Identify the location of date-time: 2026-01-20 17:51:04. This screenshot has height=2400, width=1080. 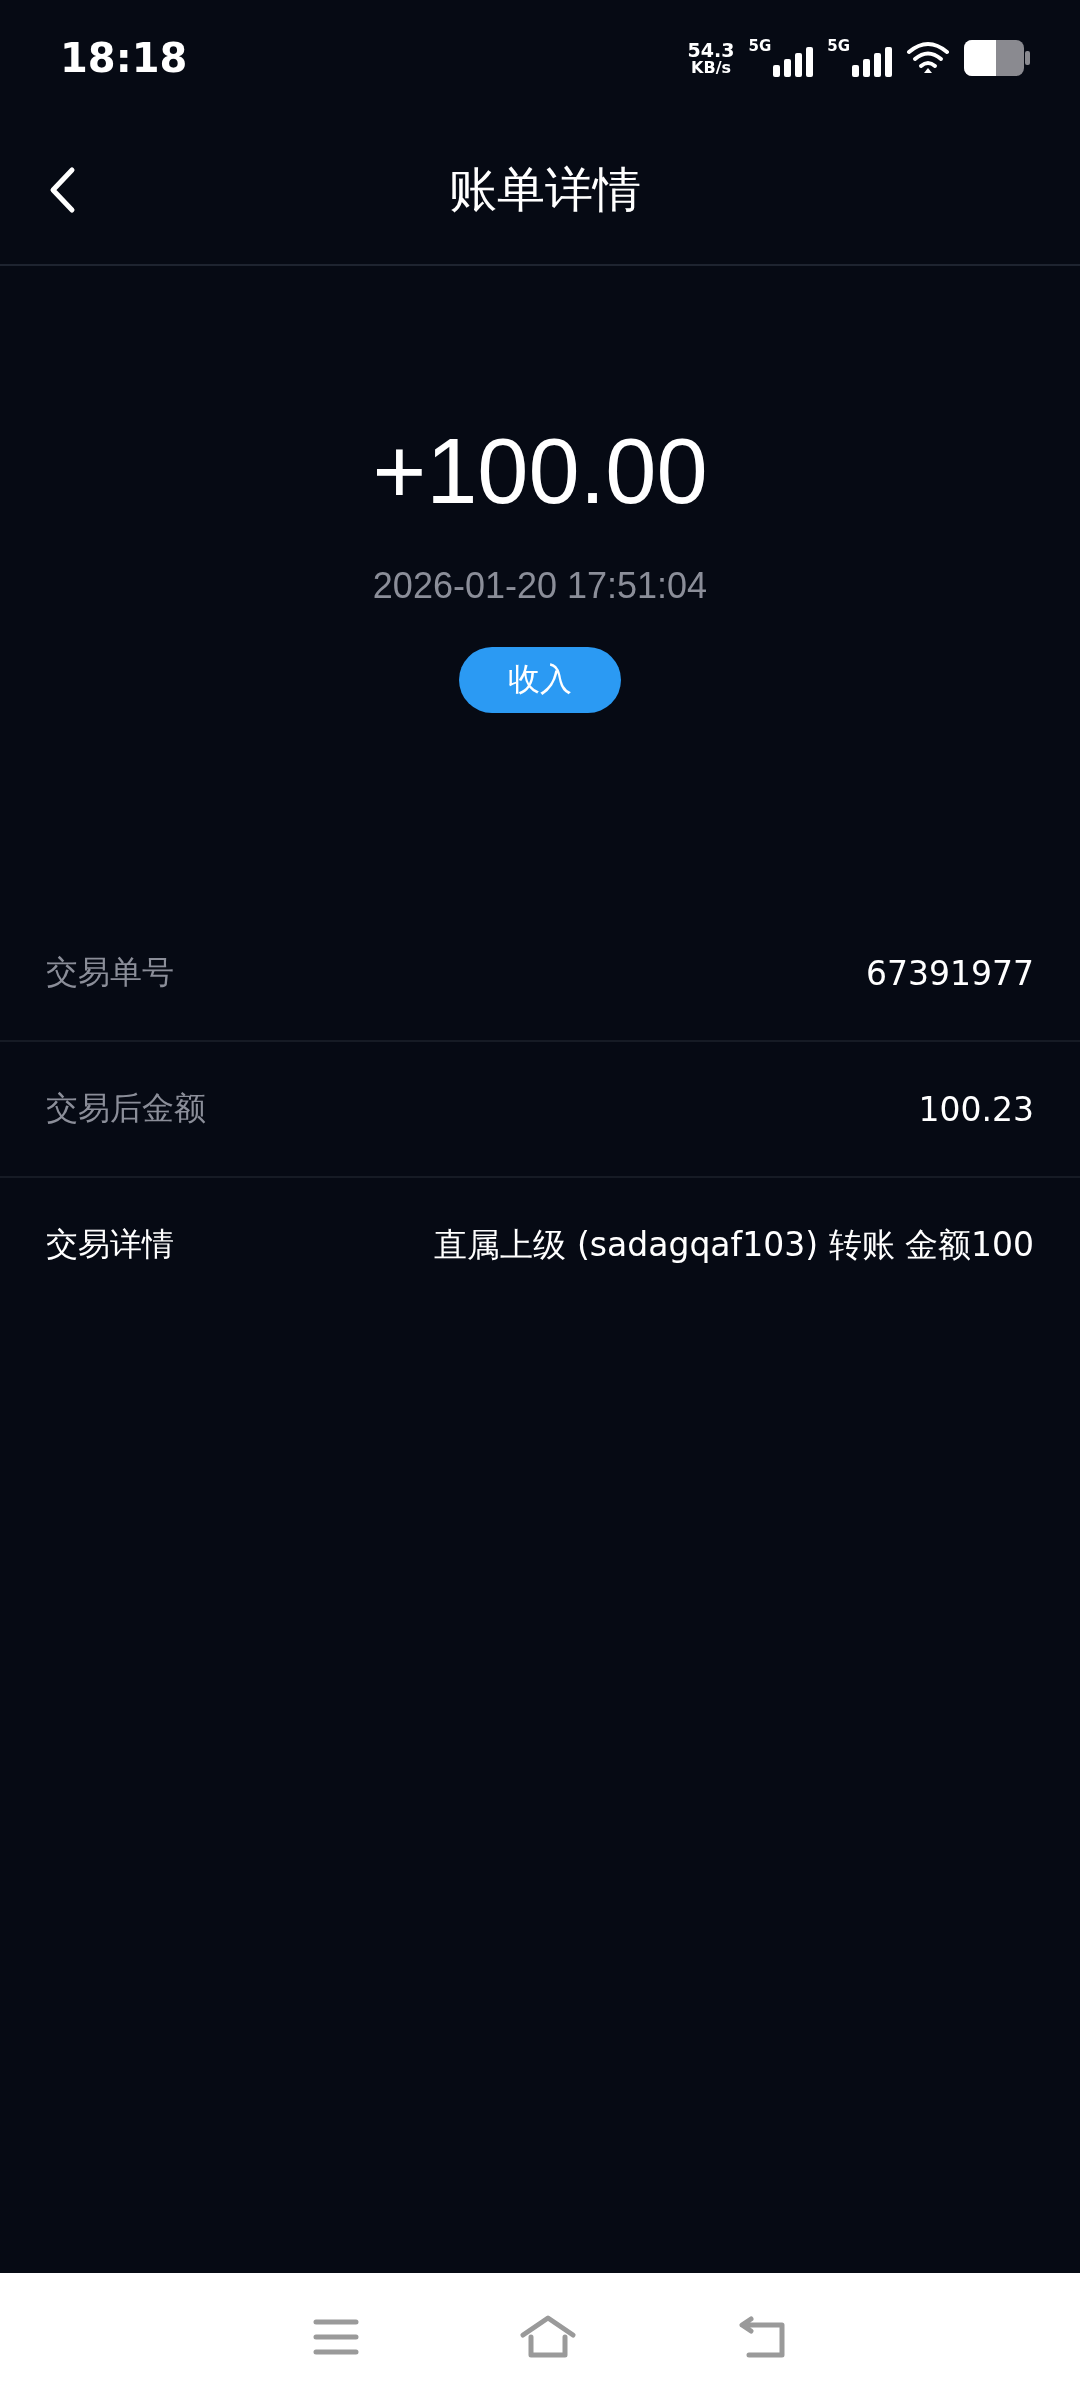
(540, 586).